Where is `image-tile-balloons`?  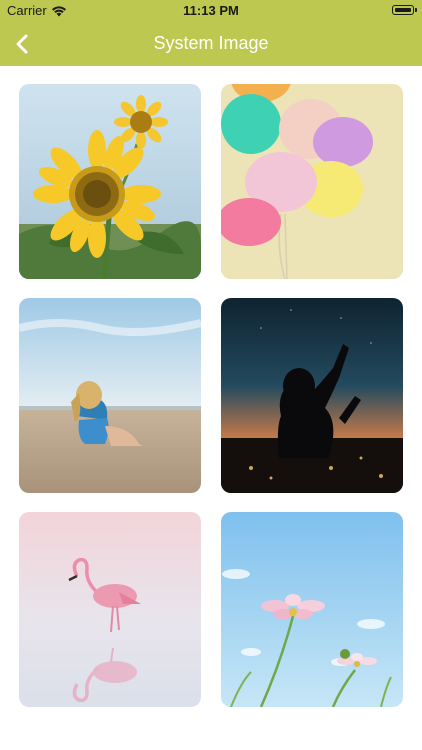 image-tile-balloons is located at coordinates (312, 181).